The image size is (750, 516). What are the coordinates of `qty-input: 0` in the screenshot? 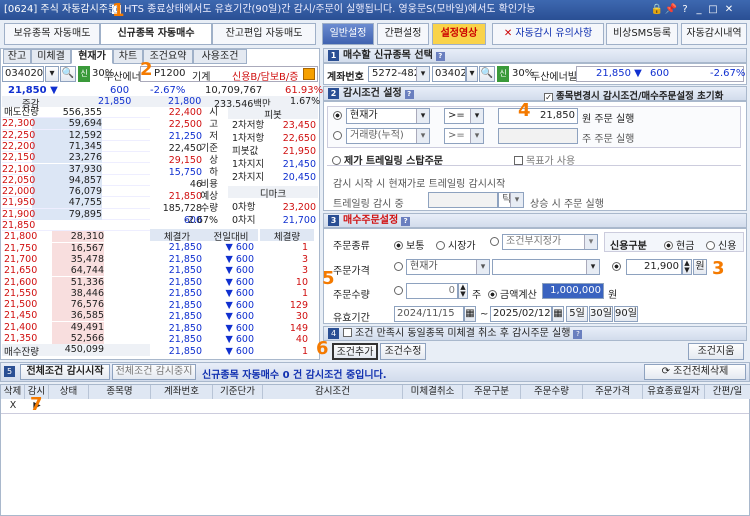 It's located at (432, 291).